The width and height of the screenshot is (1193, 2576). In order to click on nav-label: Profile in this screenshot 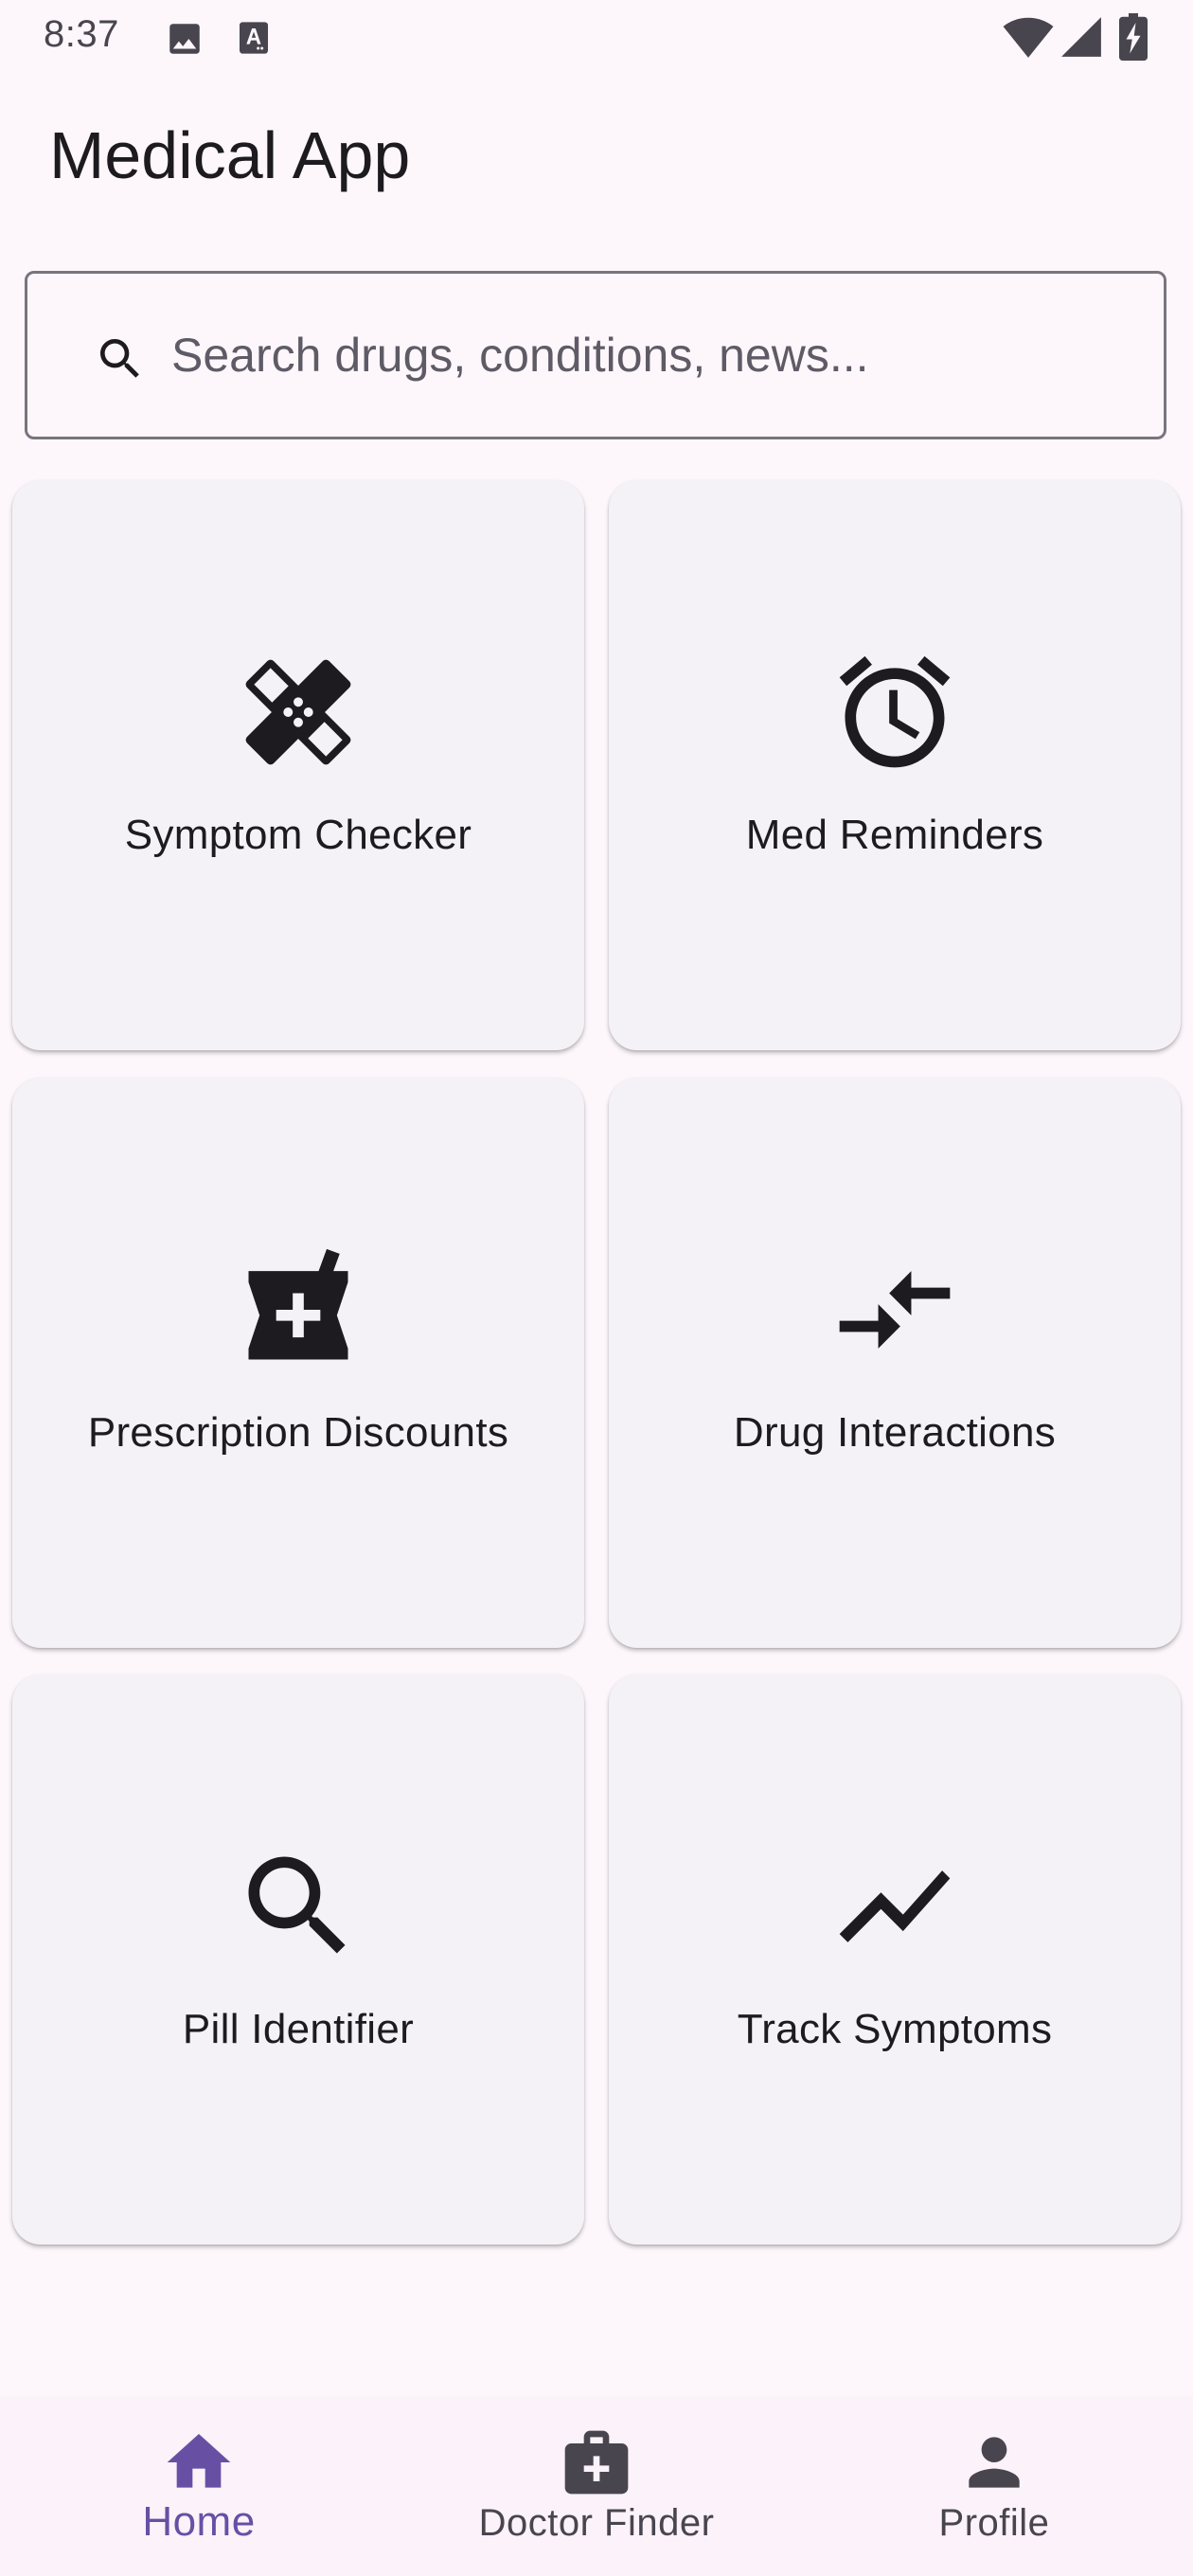, I will do `click(994, 2523)`.